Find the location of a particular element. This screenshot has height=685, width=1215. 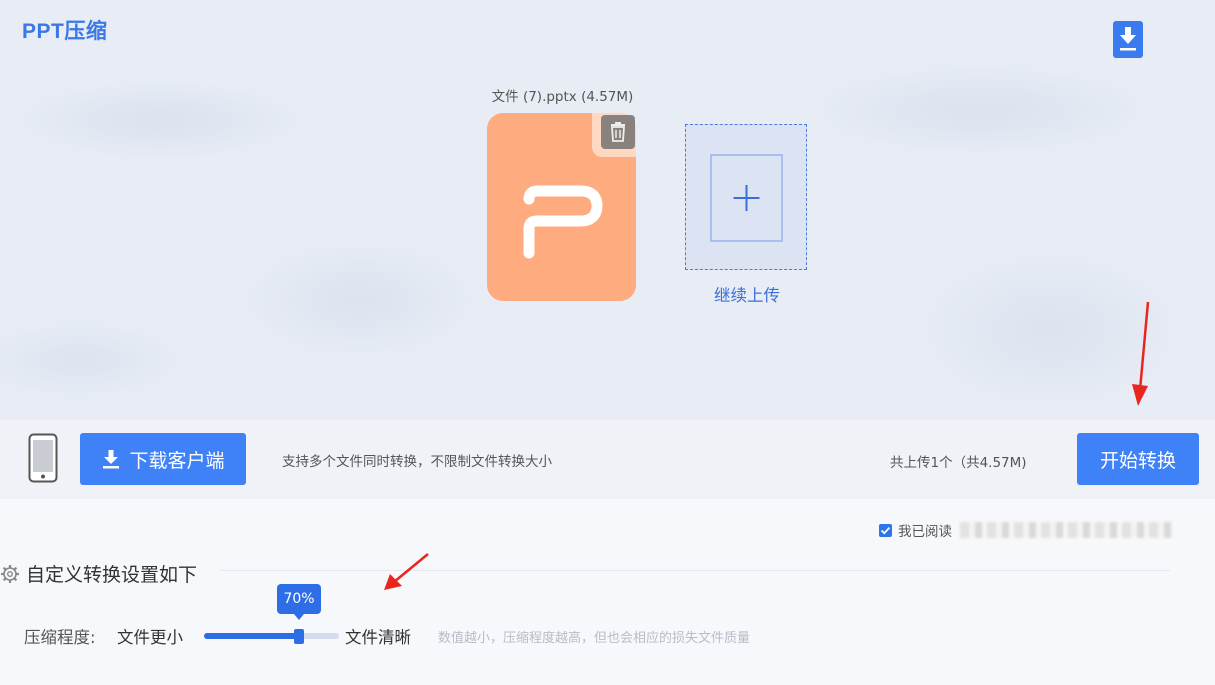

slider-handle is located at coordinates (299, 636).